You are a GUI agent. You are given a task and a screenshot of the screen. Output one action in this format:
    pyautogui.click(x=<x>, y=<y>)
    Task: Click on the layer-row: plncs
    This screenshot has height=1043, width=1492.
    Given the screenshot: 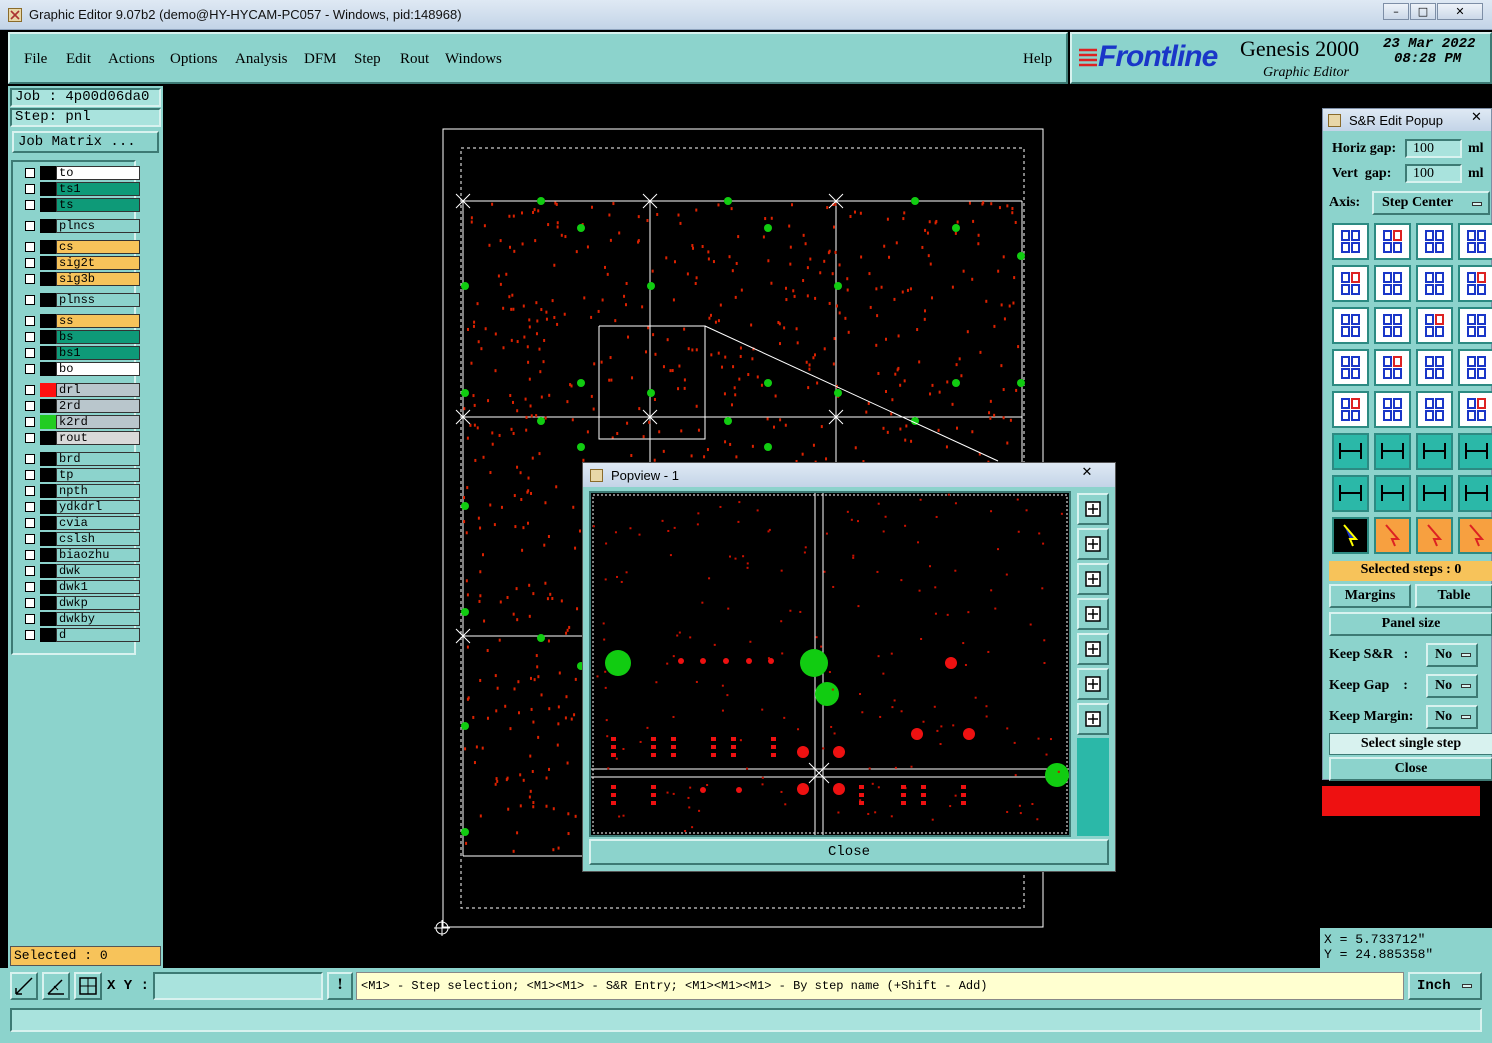 What is the action you would take?
    pyautogui.click(x=81, y=226)
    